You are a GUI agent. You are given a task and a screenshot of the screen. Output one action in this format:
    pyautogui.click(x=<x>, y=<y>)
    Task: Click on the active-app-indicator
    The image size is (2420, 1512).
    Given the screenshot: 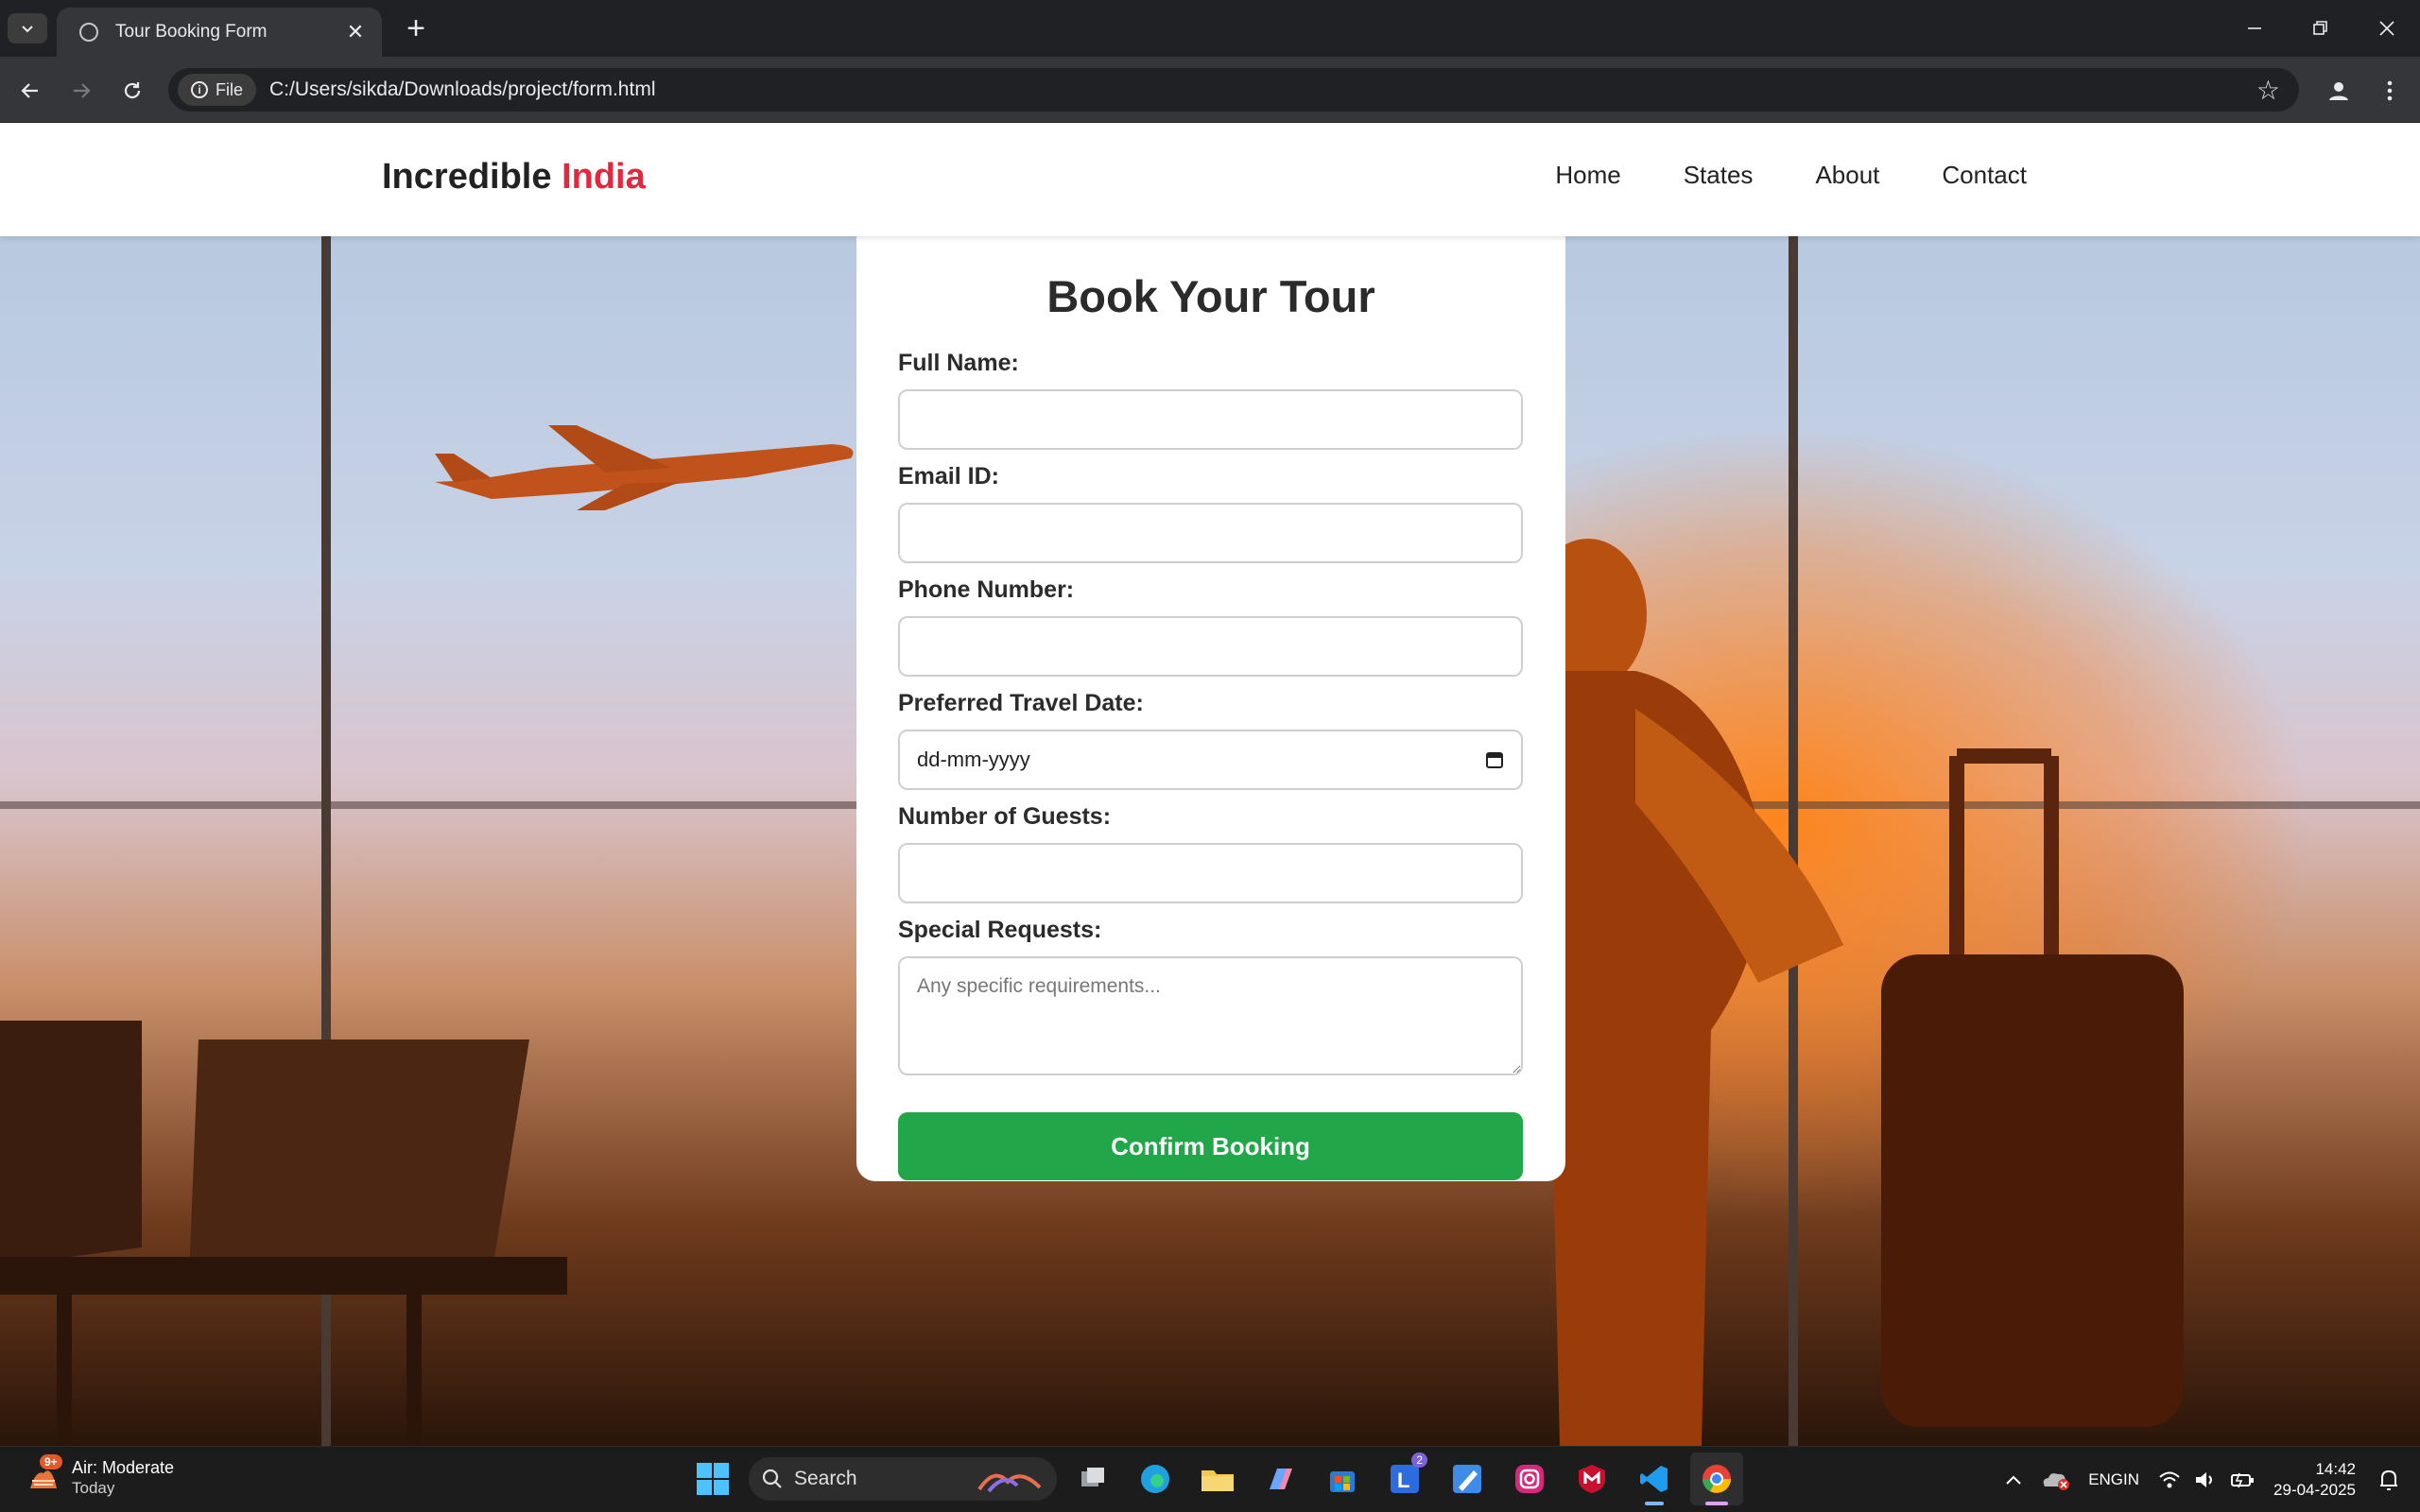 What is the action you would take?
    pyautogui.click(x=1716, y=1503)
    